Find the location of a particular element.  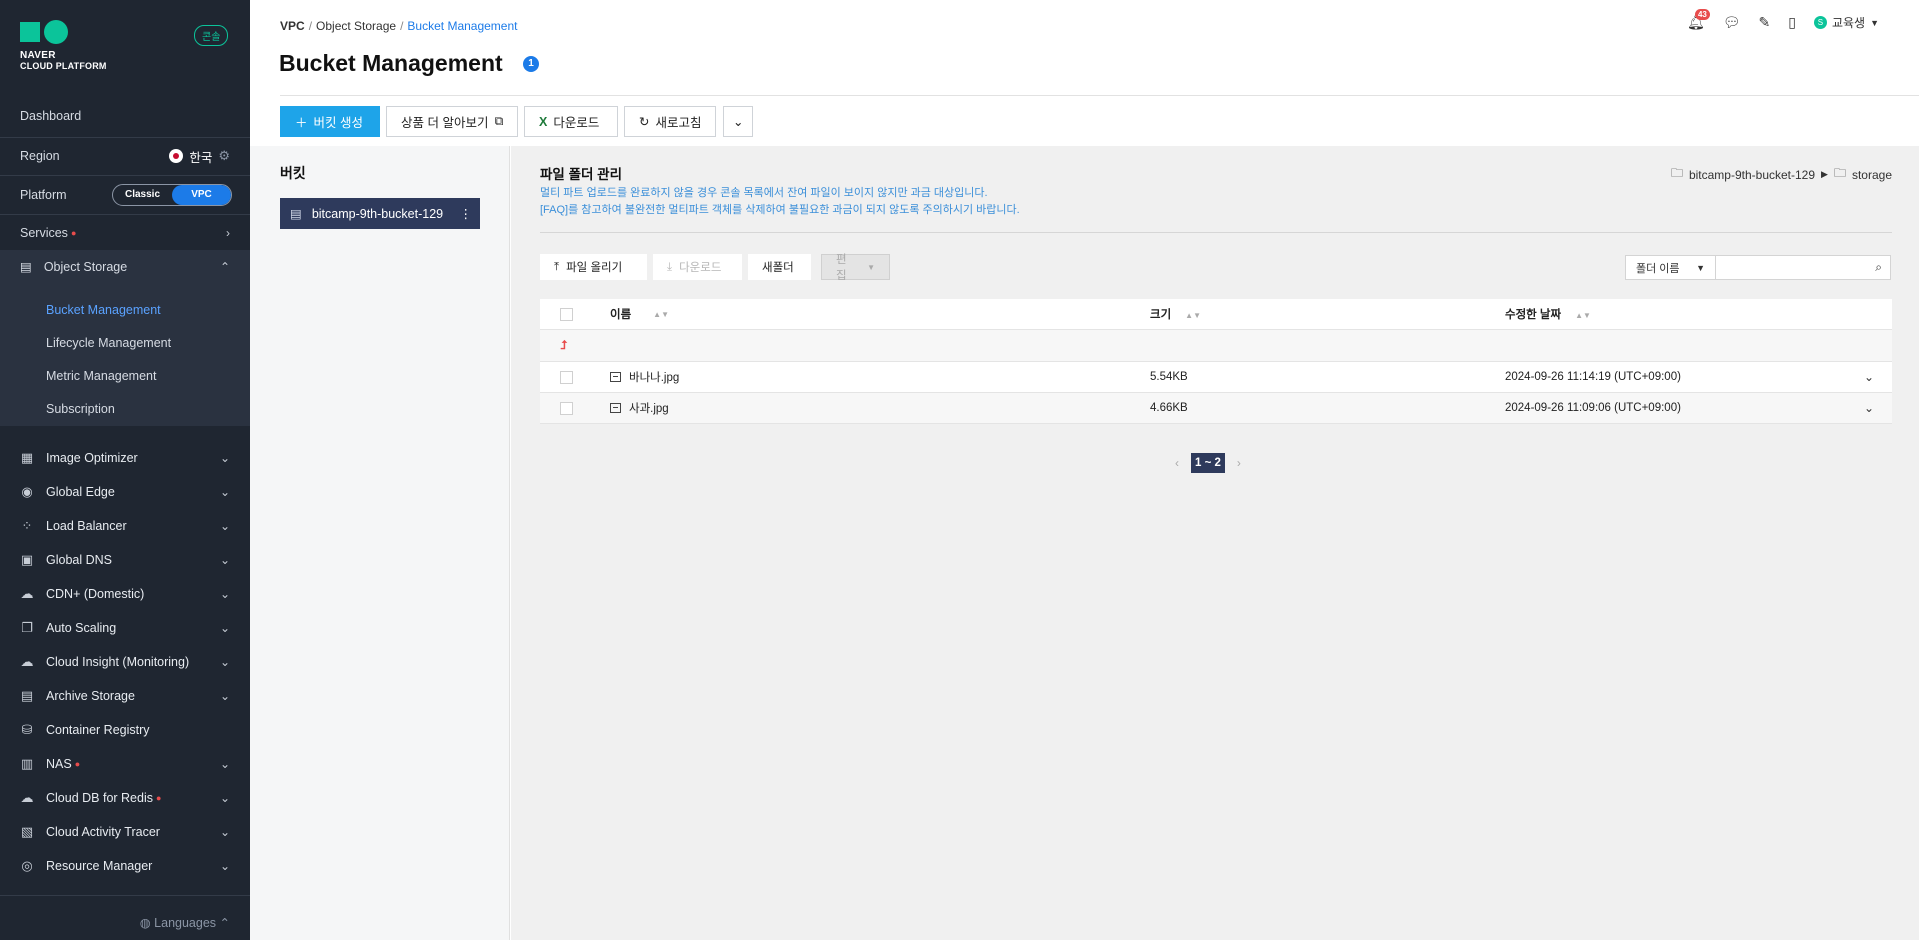

page-range: 1 ~ 2 is located at coordinates (1208, 463).